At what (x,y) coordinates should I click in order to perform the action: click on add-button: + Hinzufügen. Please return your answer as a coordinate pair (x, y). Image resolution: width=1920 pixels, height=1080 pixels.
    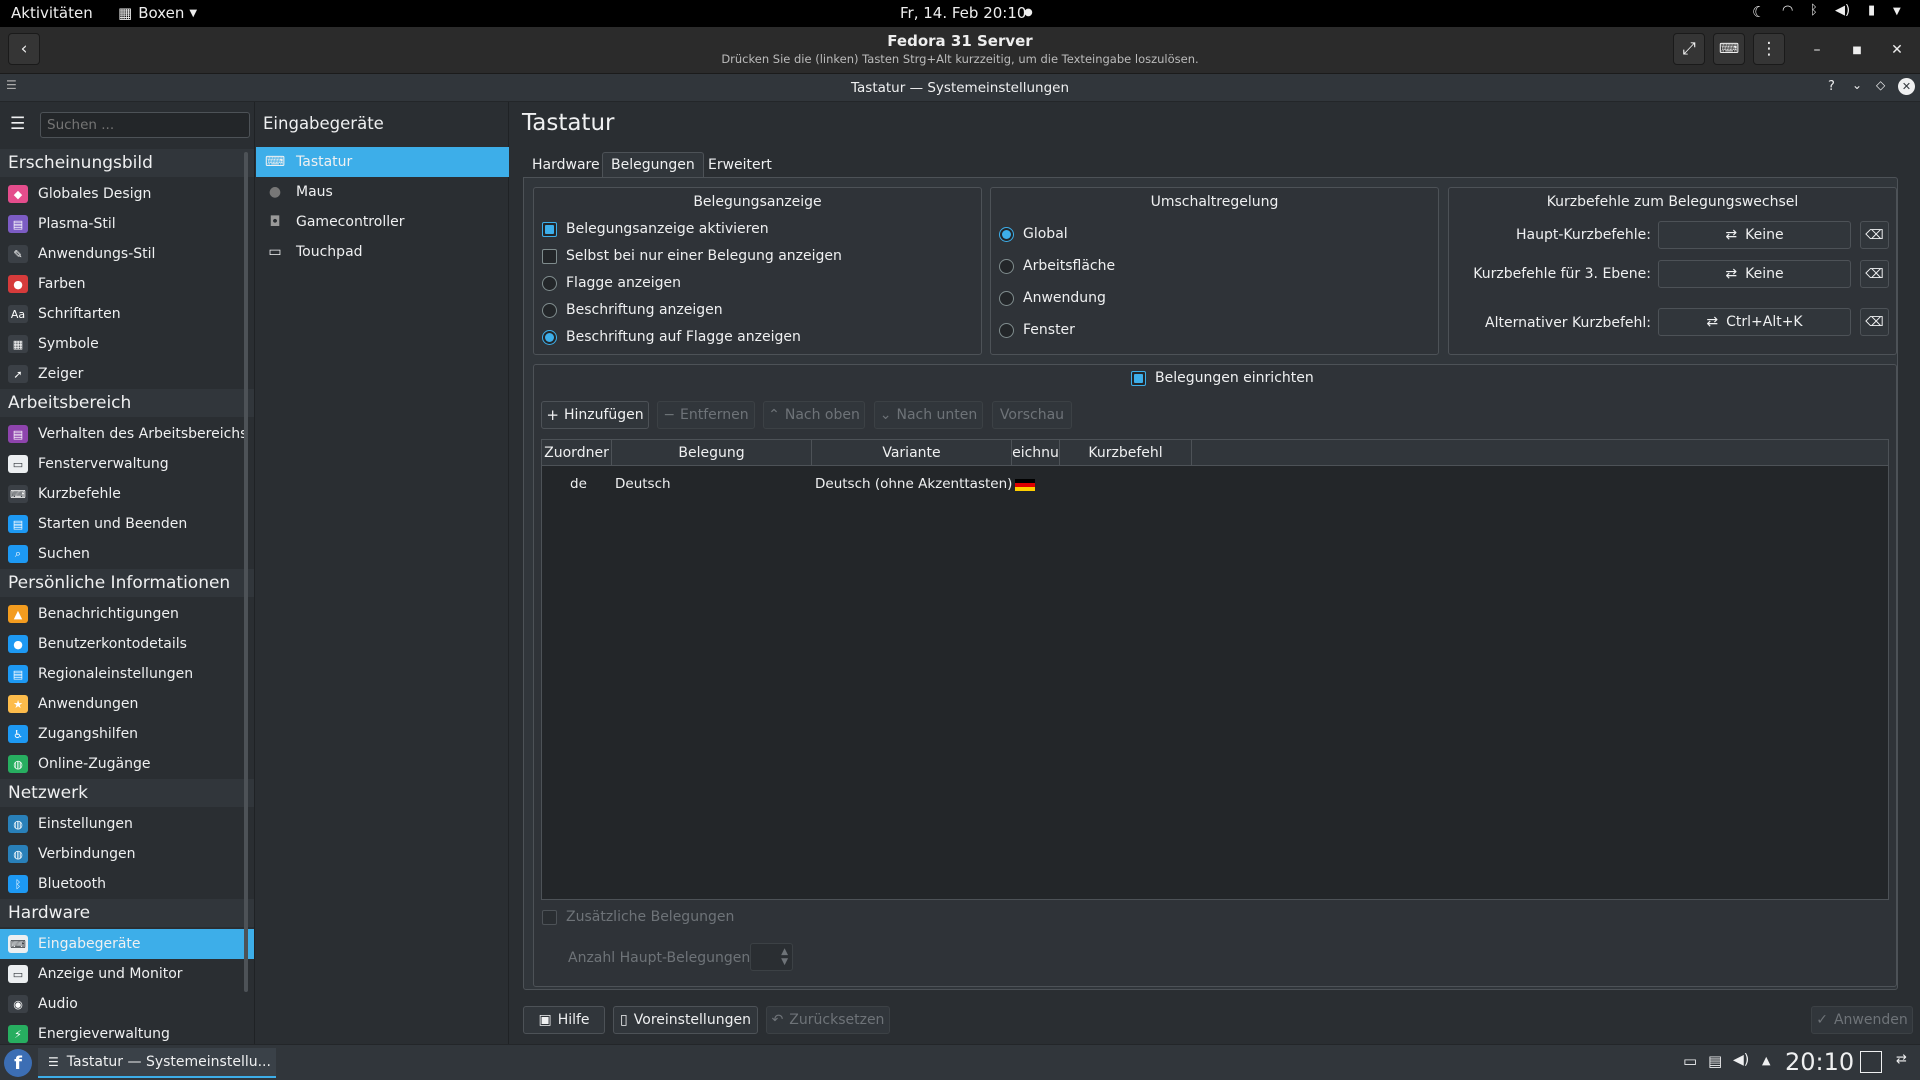
    Looking at the image, I should click on (595, 415).